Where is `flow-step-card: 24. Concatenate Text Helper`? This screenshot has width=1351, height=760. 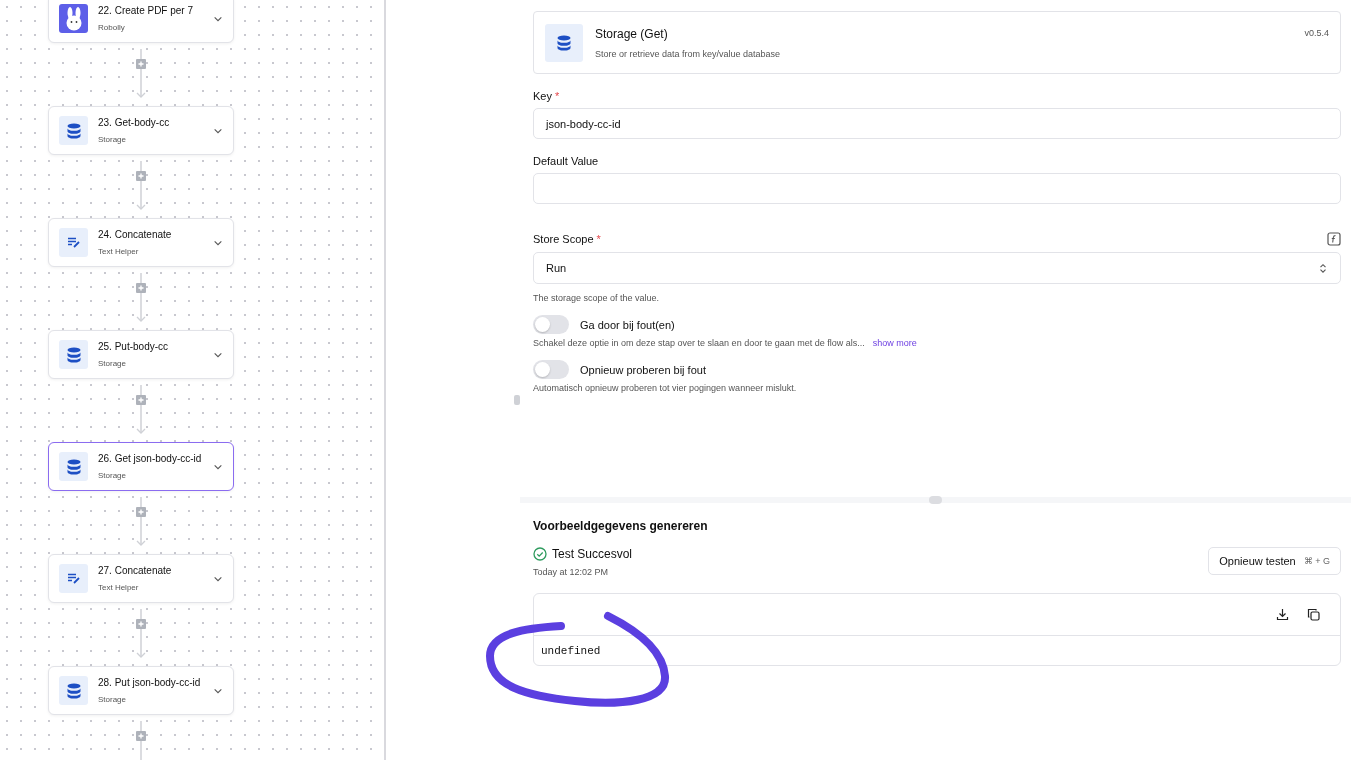
flow-step-card: 24. Concatenate Text Helper is located at coordinates (141, 242).